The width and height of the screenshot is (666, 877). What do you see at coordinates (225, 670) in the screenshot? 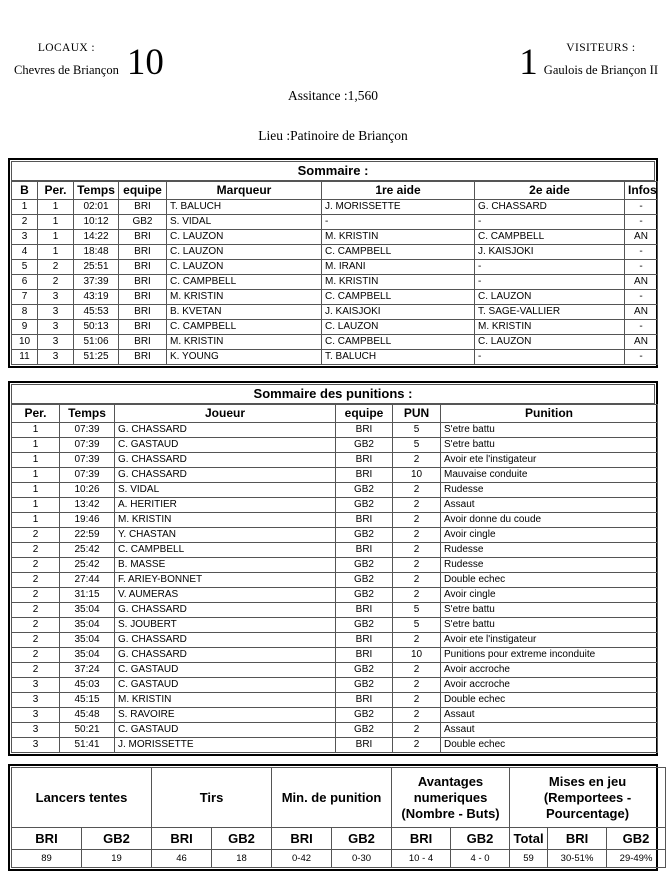
I see `table-cell: C. GASTAUD` at bounding box center [225, 670].